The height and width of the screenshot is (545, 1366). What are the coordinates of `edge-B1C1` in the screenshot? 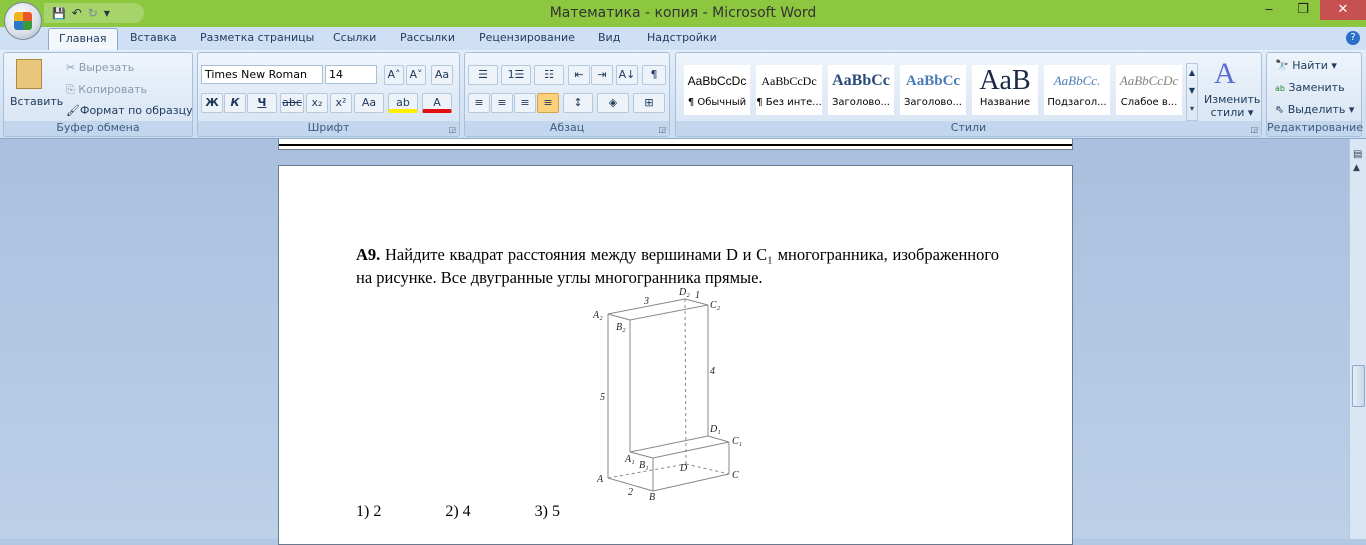 It's located at (691, 450).